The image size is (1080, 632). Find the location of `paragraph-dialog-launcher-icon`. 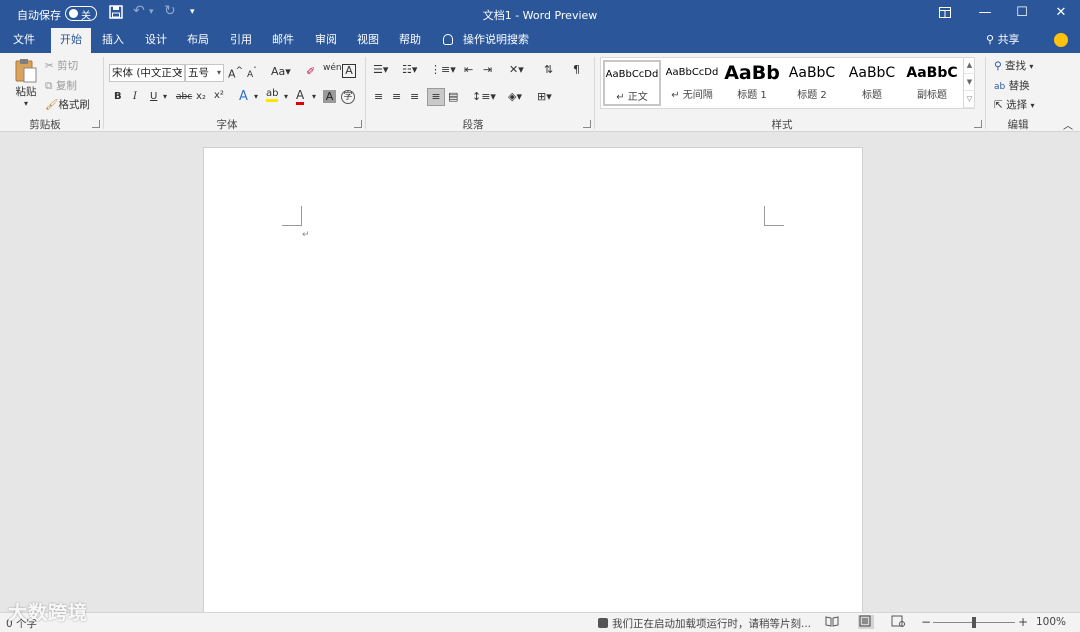

paragraph-dialog-launcher-icon is located at coordinates (587, 124).